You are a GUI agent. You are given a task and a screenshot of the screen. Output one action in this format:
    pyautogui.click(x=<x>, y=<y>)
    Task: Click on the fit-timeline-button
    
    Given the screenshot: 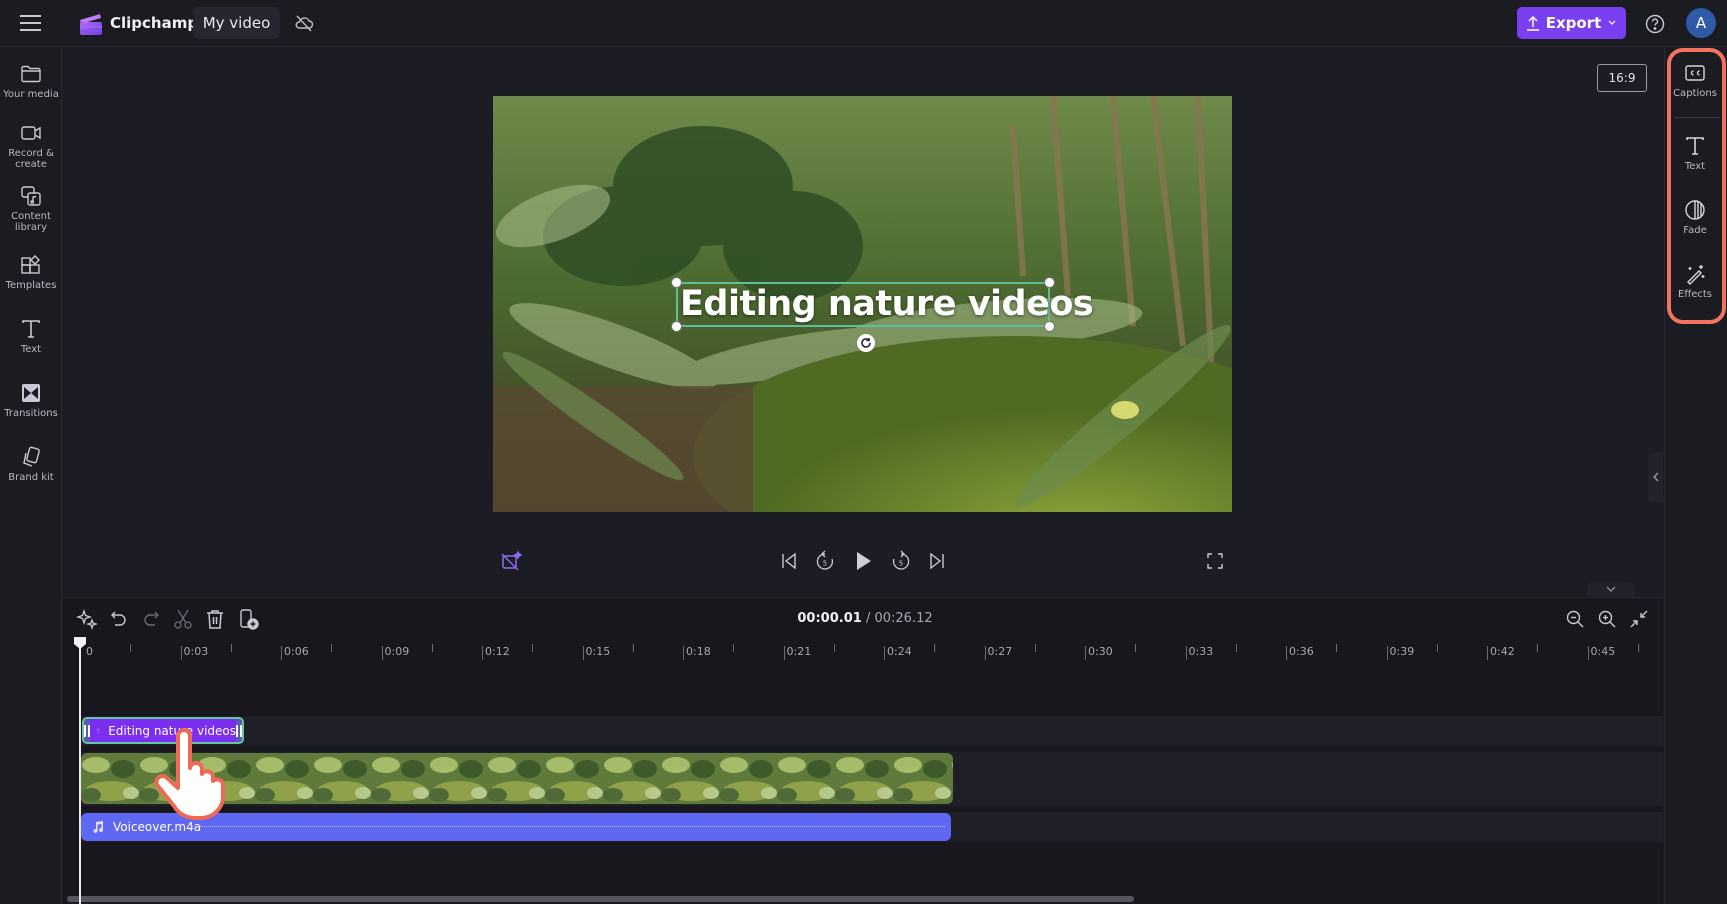 What is the action you would take?
    pyautogui.click(x=1639, y=619)
    